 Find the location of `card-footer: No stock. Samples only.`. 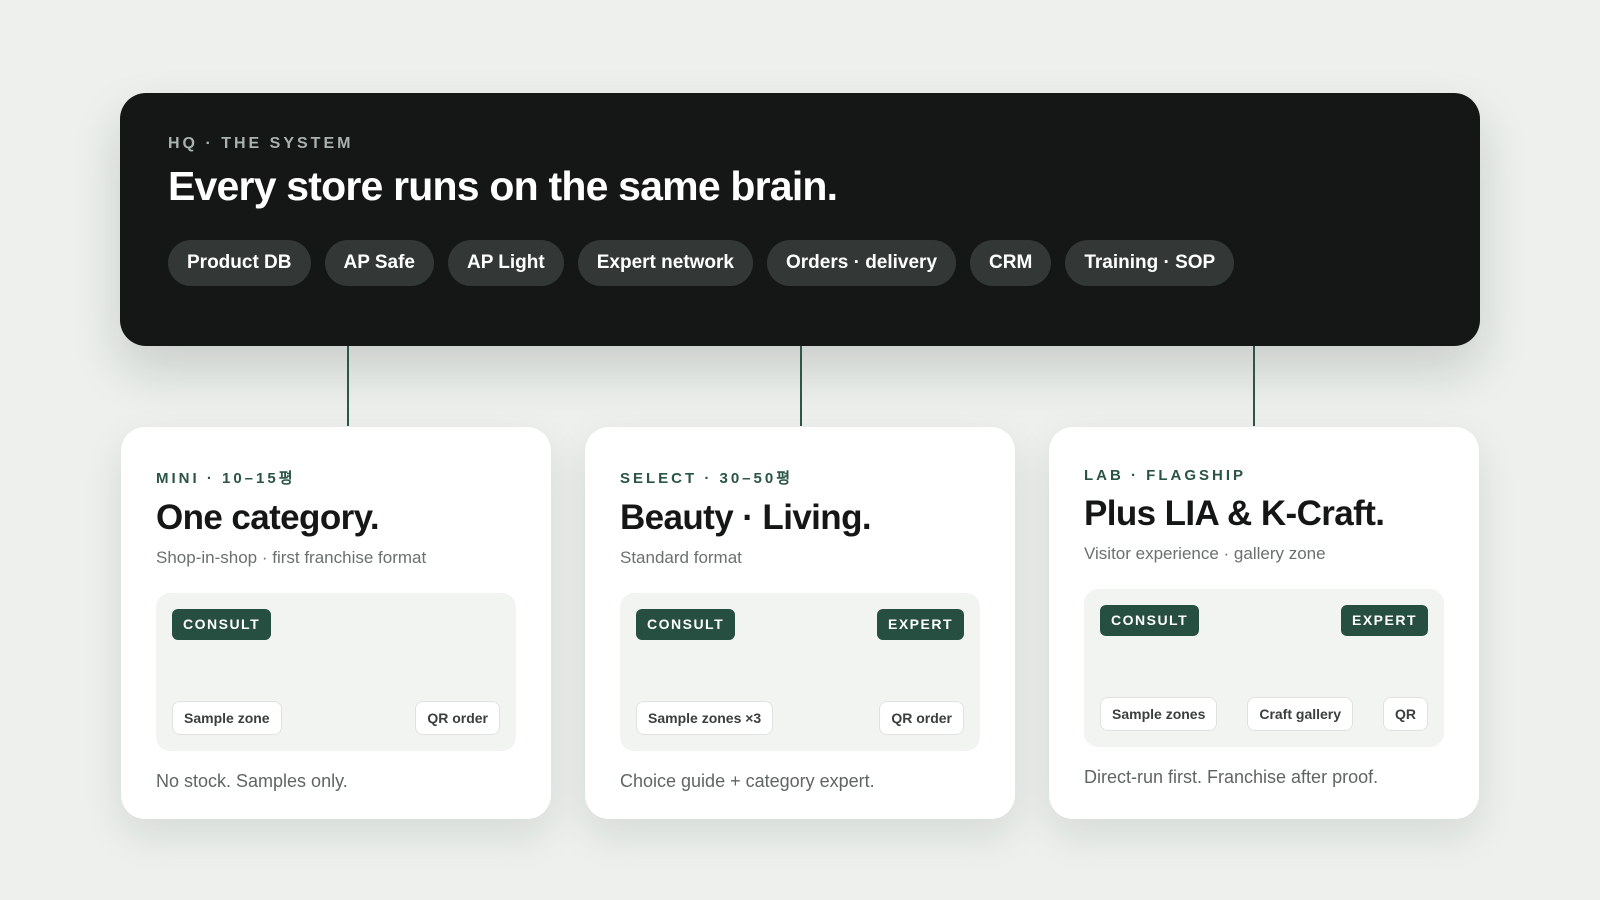

card-footer: No stock. Samples only. is located at coordinates (252, 781).